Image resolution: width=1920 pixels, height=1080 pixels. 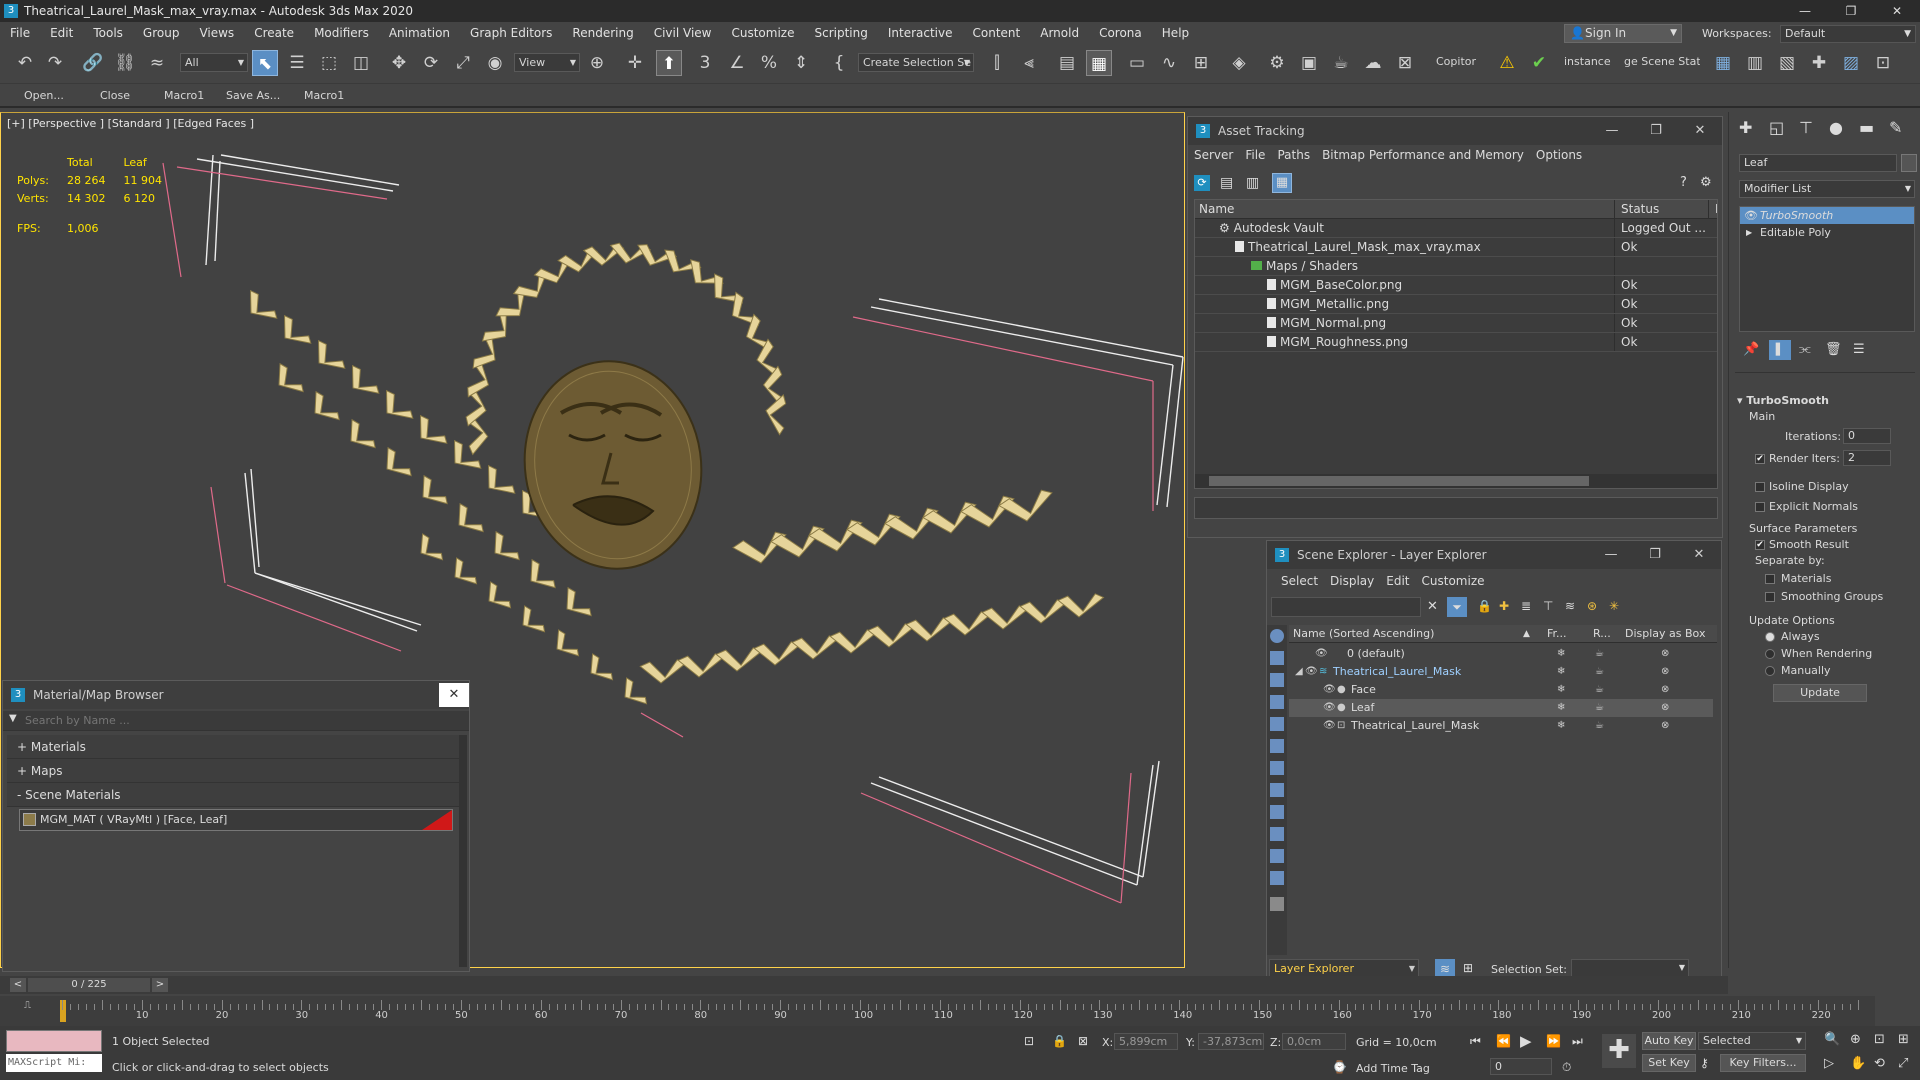 What do you see at coordinates (61, 33) in the screenshot?
I see `menu-edit: Edit` at bounding box center [61, 33].